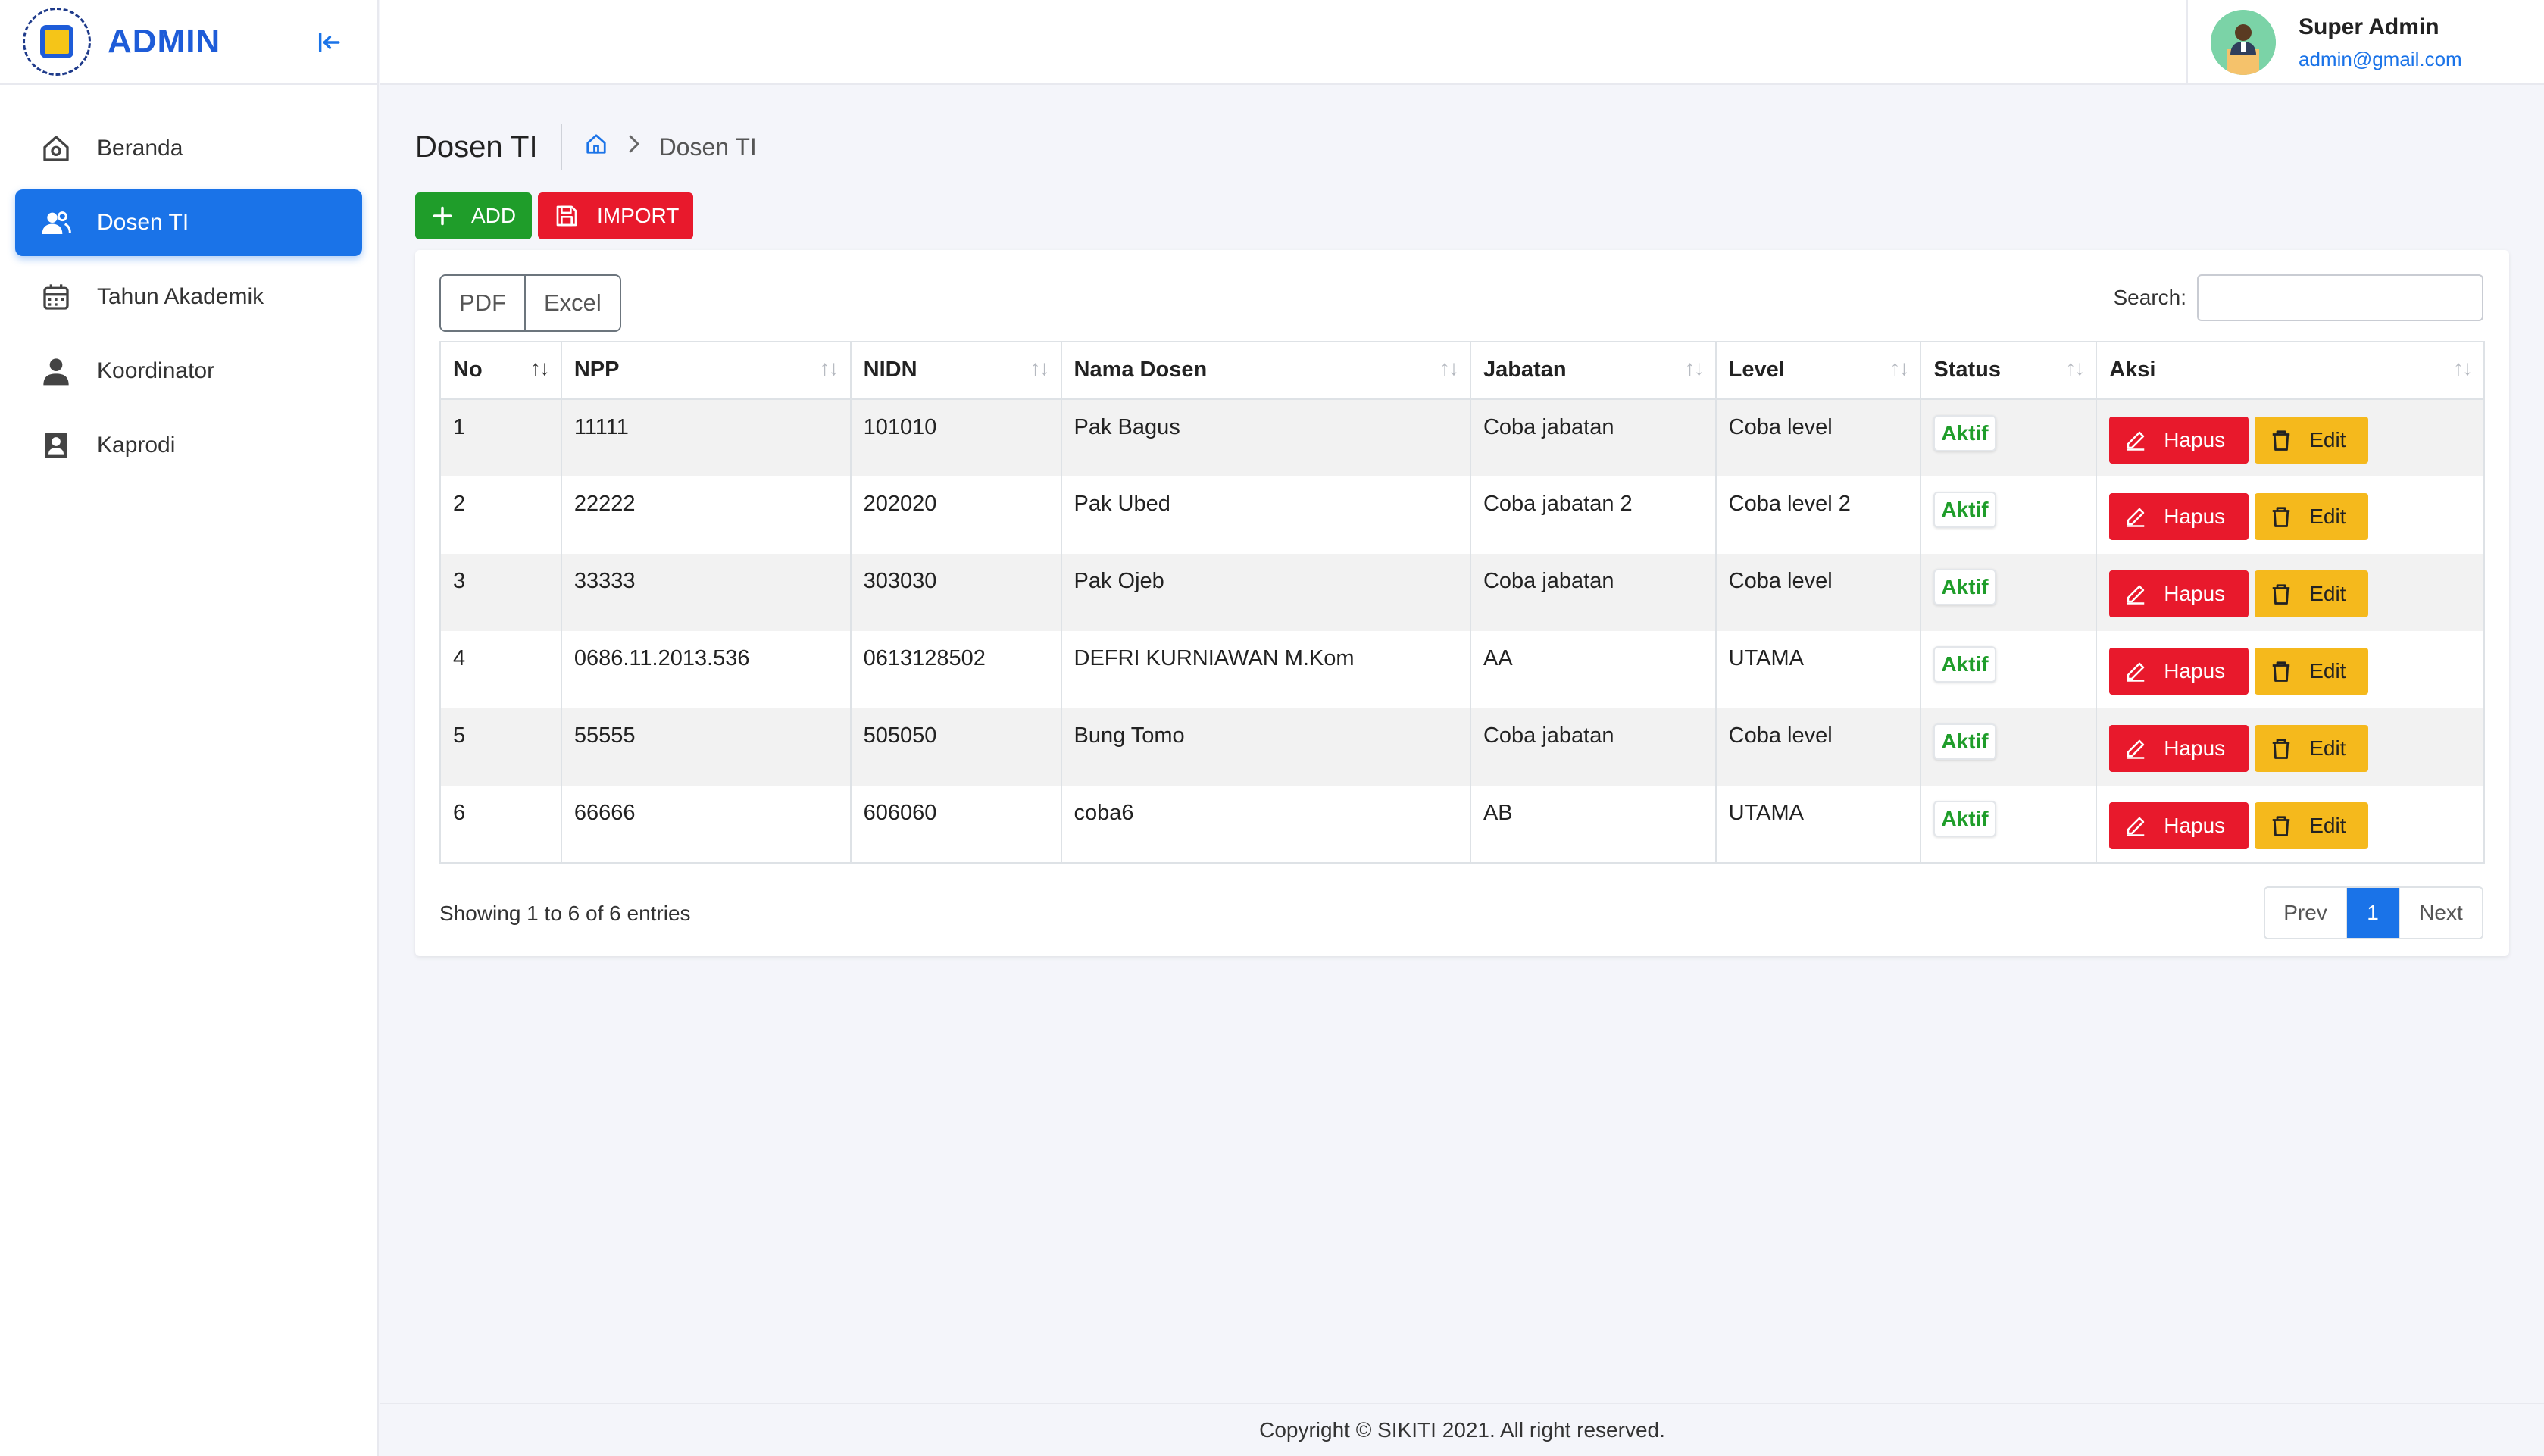 The height and width of the screenshot is (1456, 2544). Describe the element at coordinates (706, 825) in the screenshot. I see `cell-npp: 66666` at that location.